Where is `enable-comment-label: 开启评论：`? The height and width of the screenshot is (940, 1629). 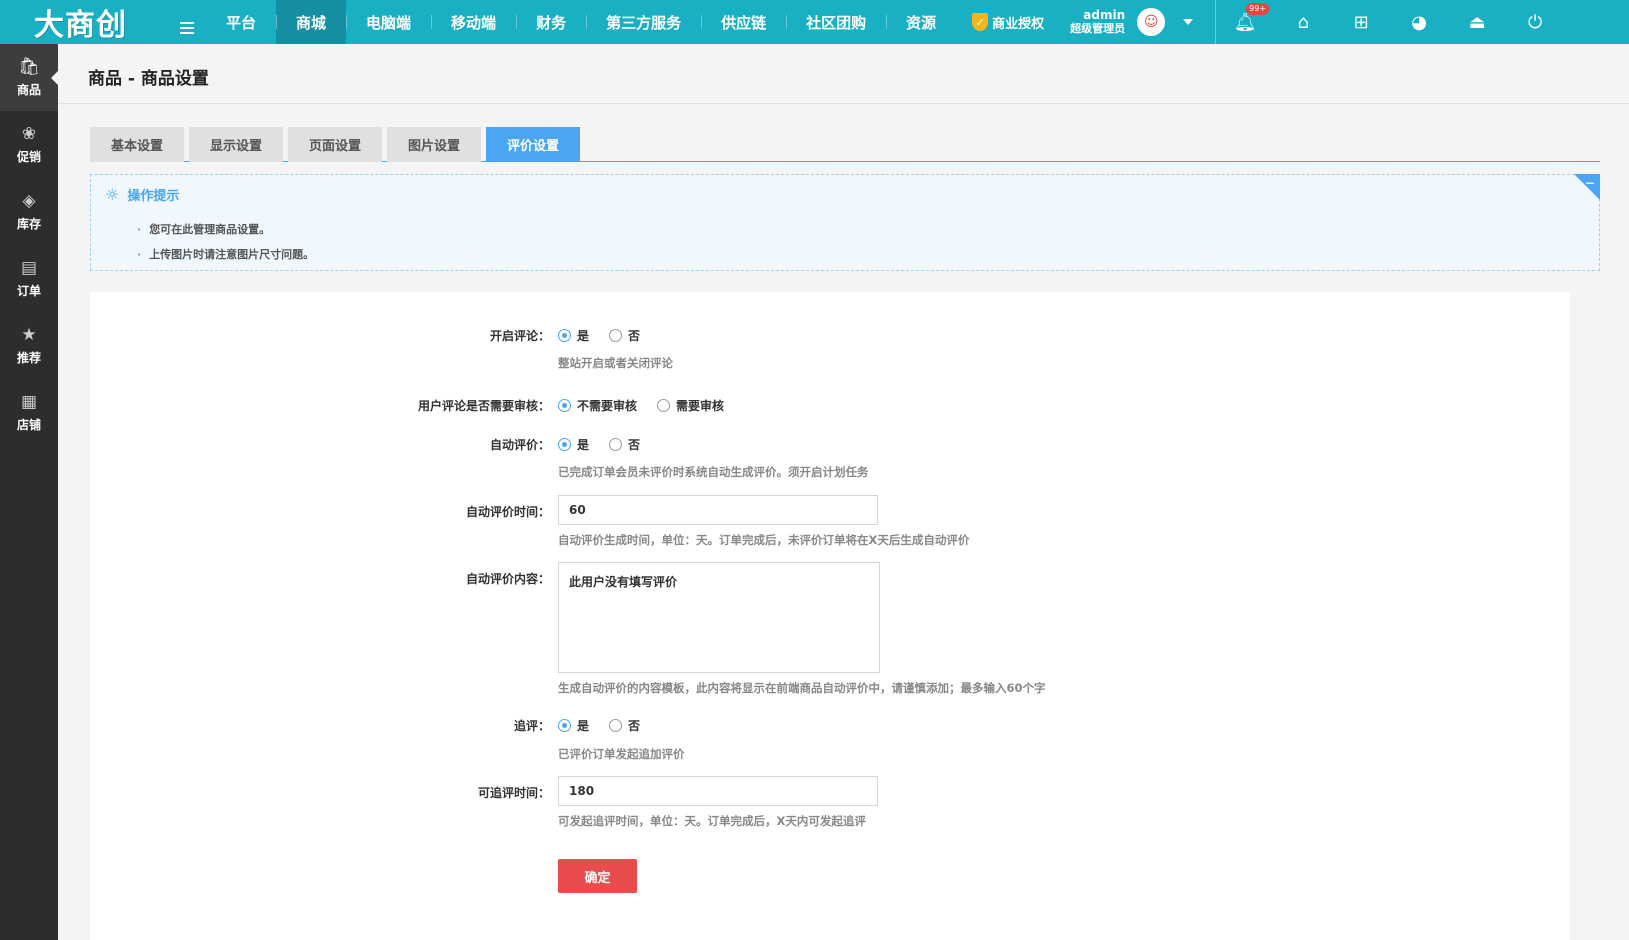
enable-comment-label: 开启评论： is located at coordinates (519, 336).